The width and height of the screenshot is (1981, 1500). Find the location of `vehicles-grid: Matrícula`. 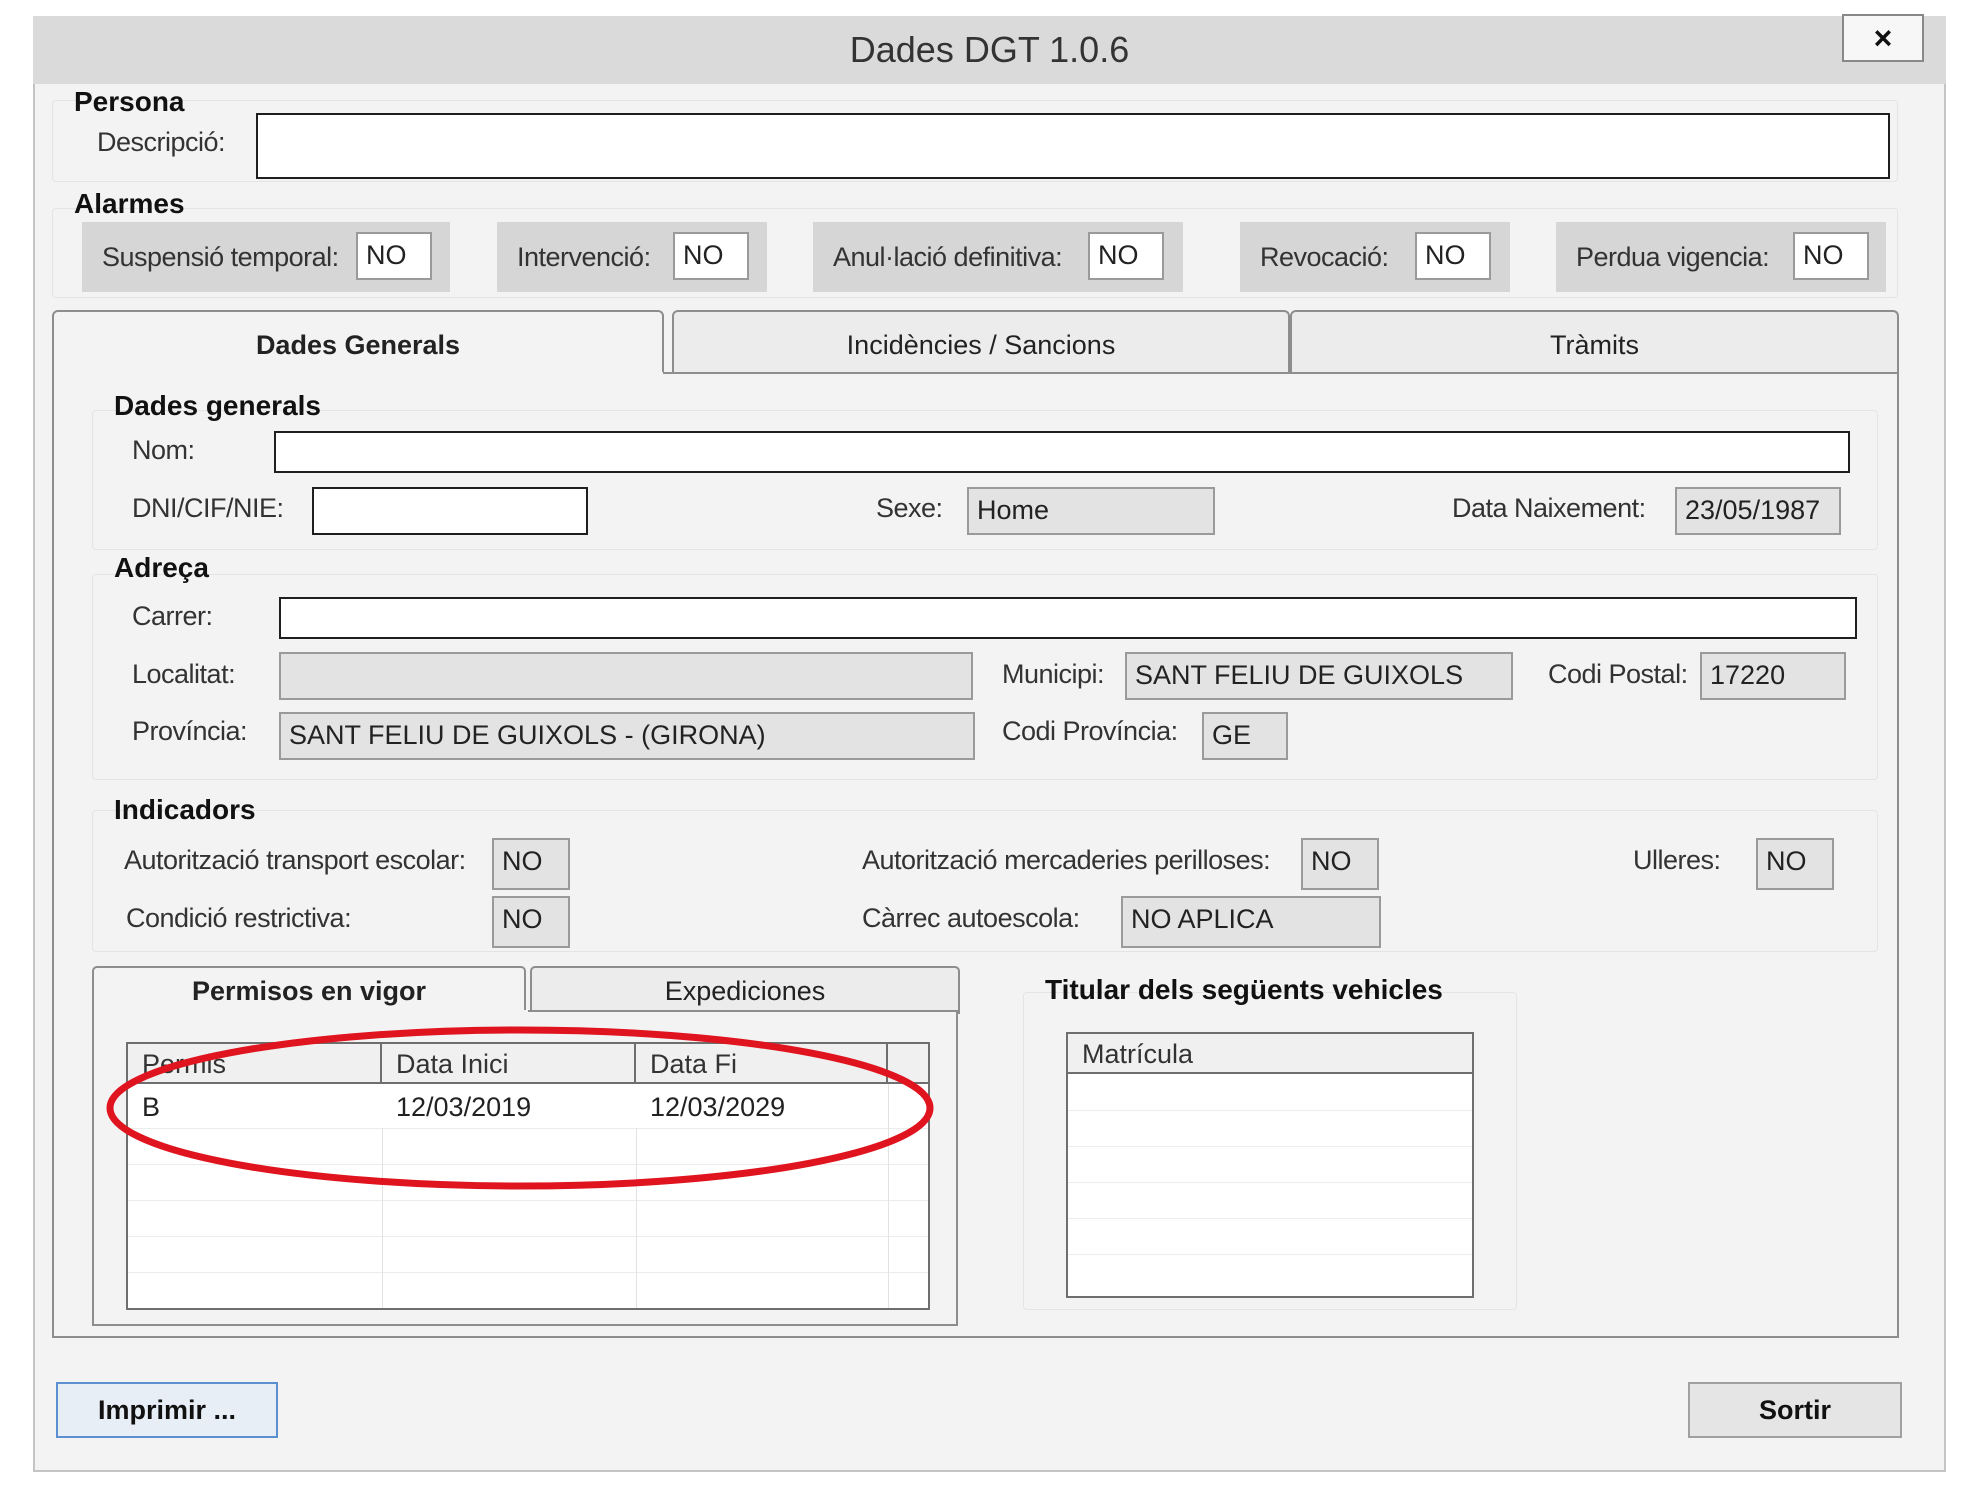

vehicles-grid: Matrícula is located at coordinates (1270, 1165).